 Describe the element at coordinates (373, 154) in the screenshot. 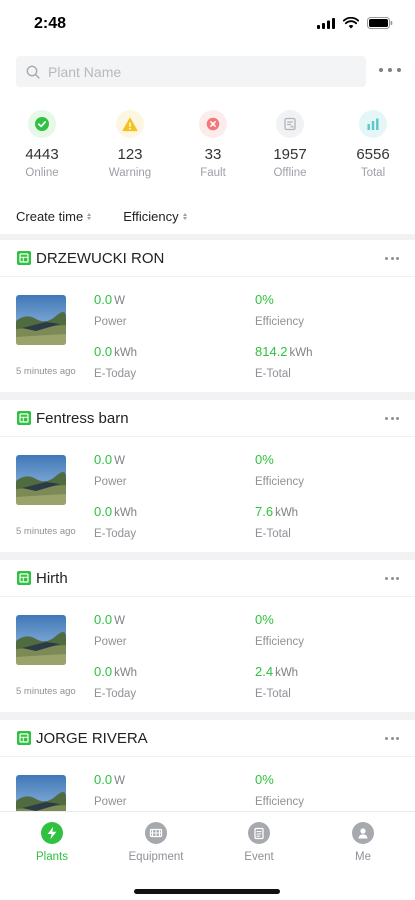

I see `stat-total-value: 6556` at that location.